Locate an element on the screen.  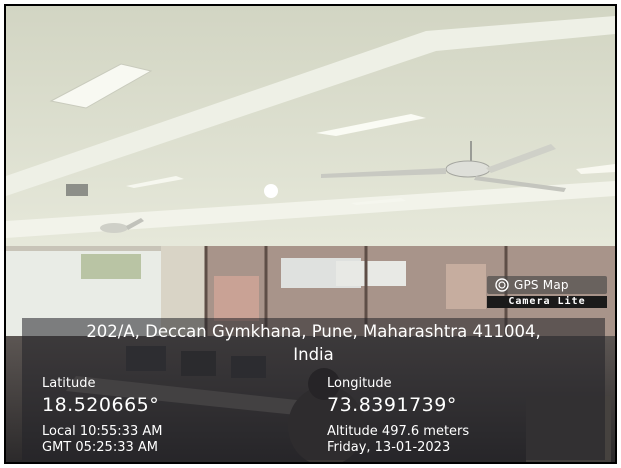
badge-title: GPS Map is located at coordinates (541, 285).